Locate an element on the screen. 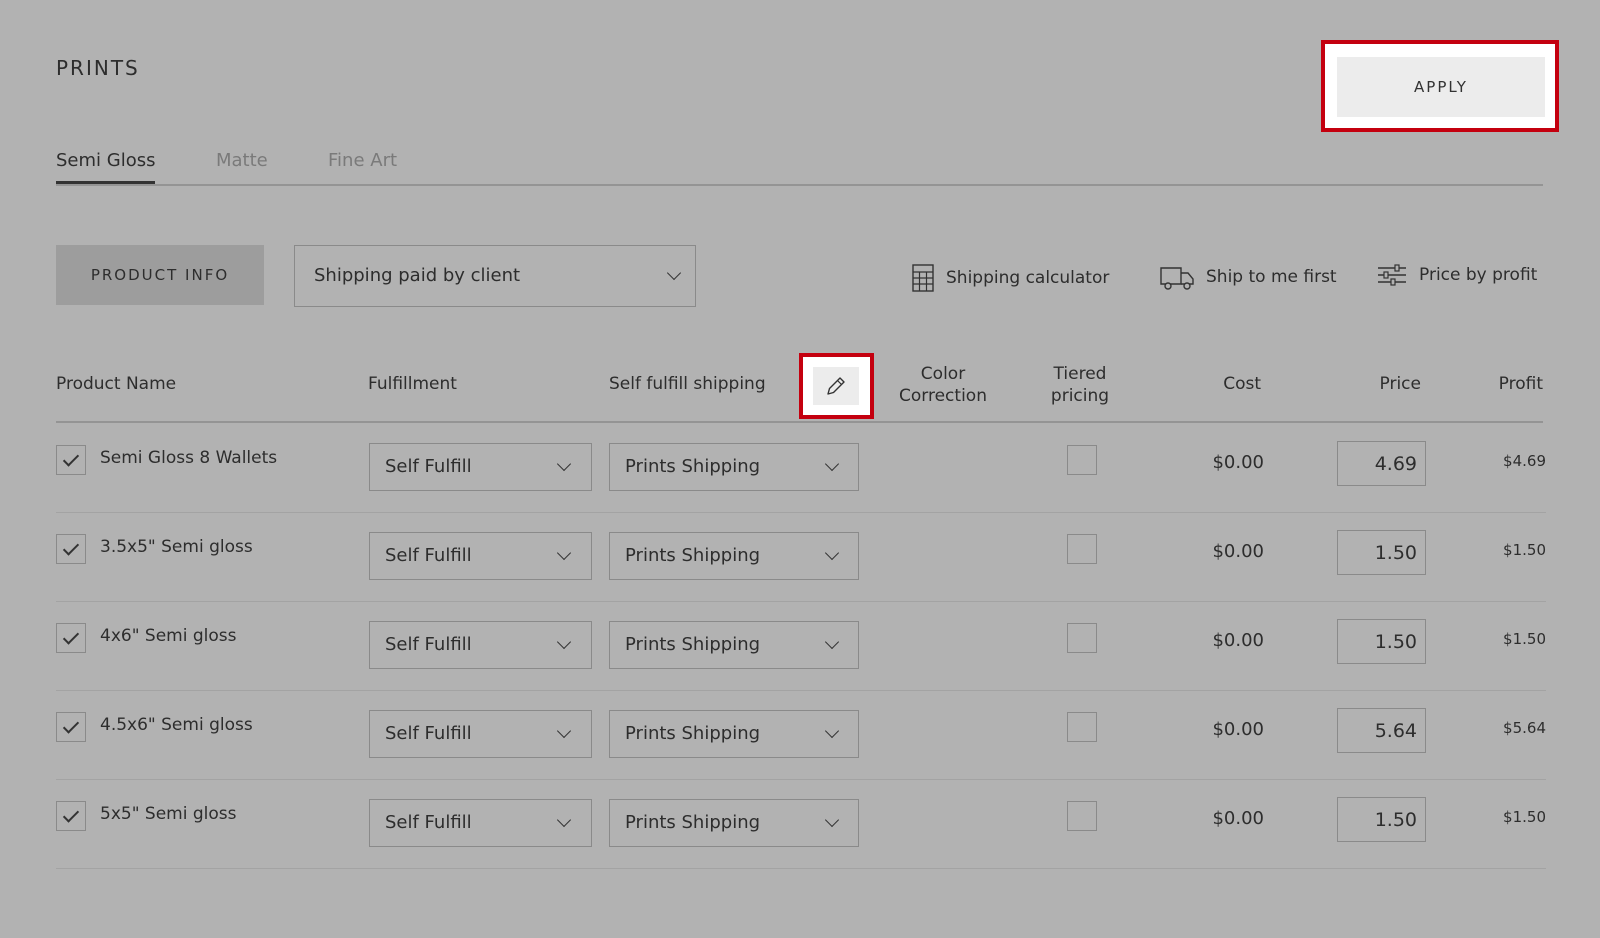  tab-fine-art: Fine Art is located at coordinates (362, 165).